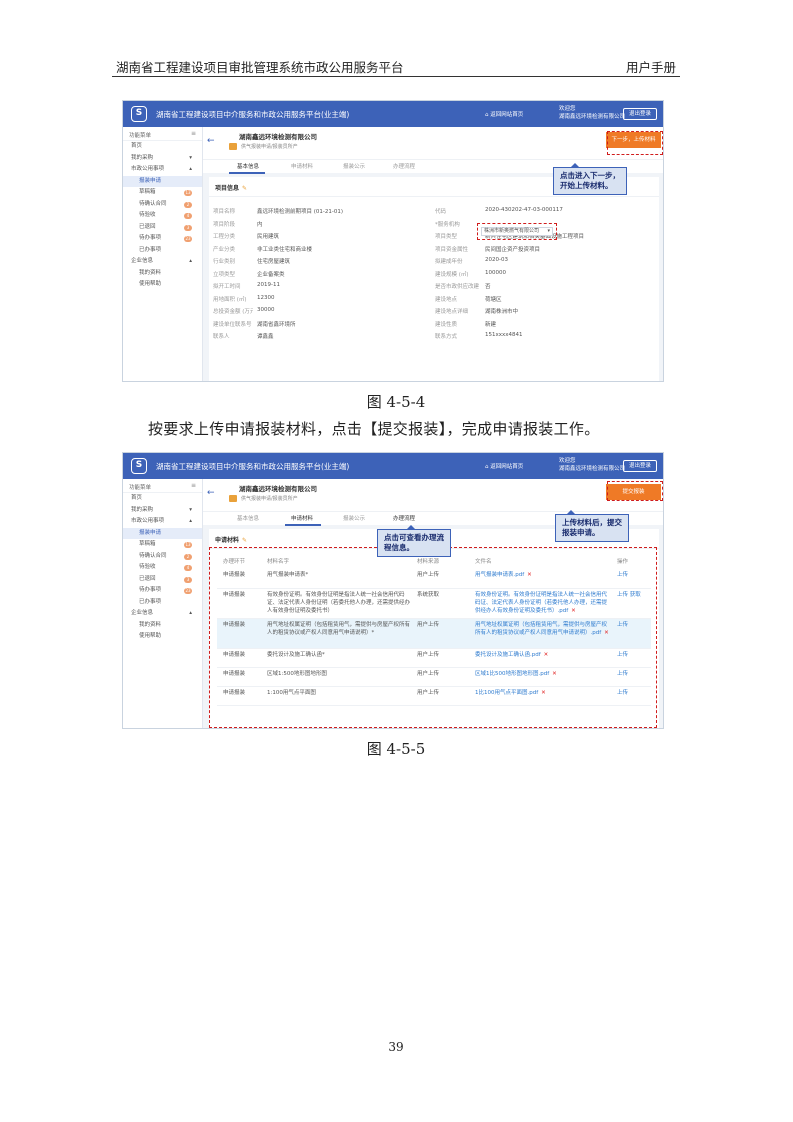 Image resolution: width=793 pixels, height=1122 pixels. I want to click on tab-process: 办理流程, so click(404, 166).